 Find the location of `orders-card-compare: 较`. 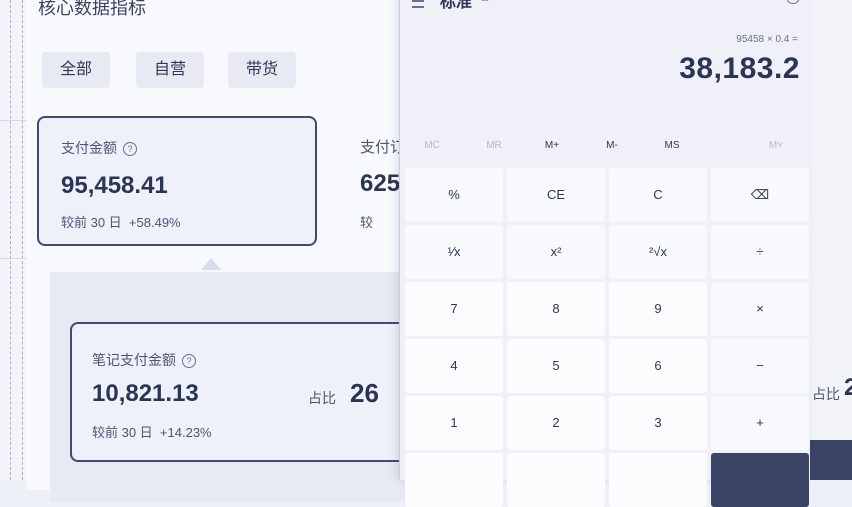

orders-card-compare: 较 is located at coordinates (367, 222).